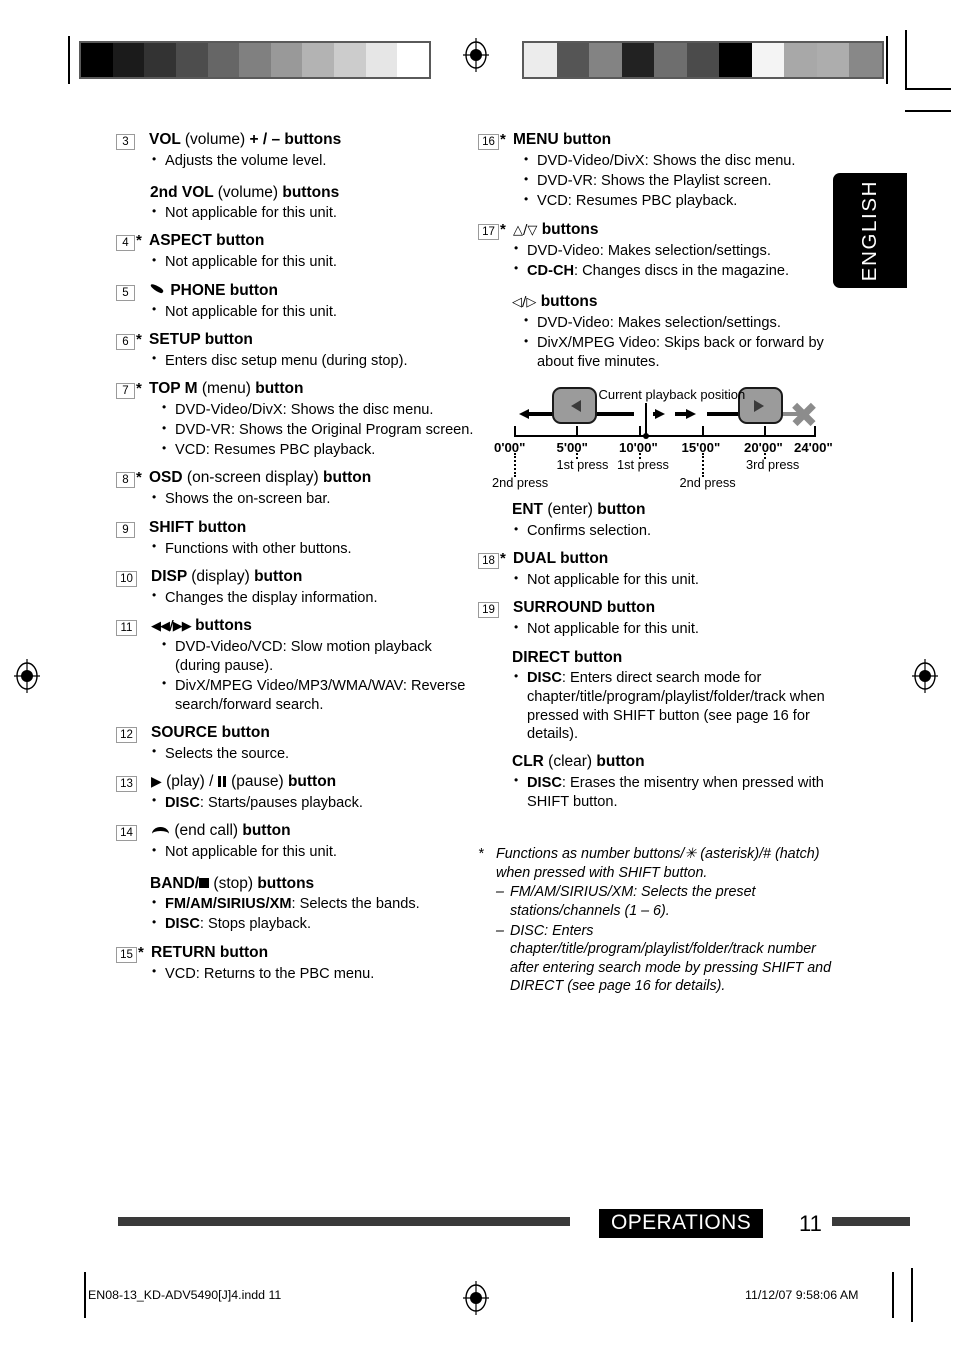 The image size is (954, 1352). I want to click on entry-heading-row: *ENT (enter) button, so click(657, 510).